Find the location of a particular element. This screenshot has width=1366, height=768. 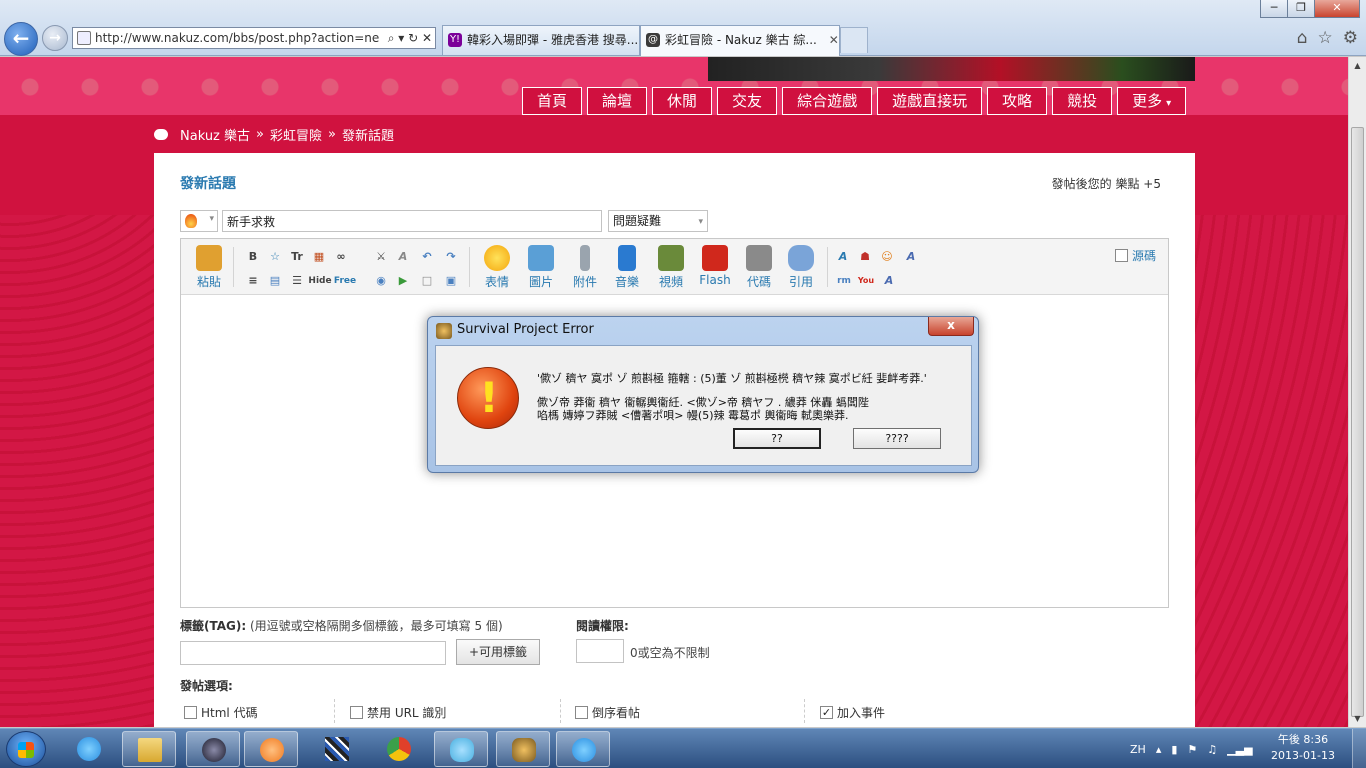

free-icon: Free is located at coordinates (345, 281).